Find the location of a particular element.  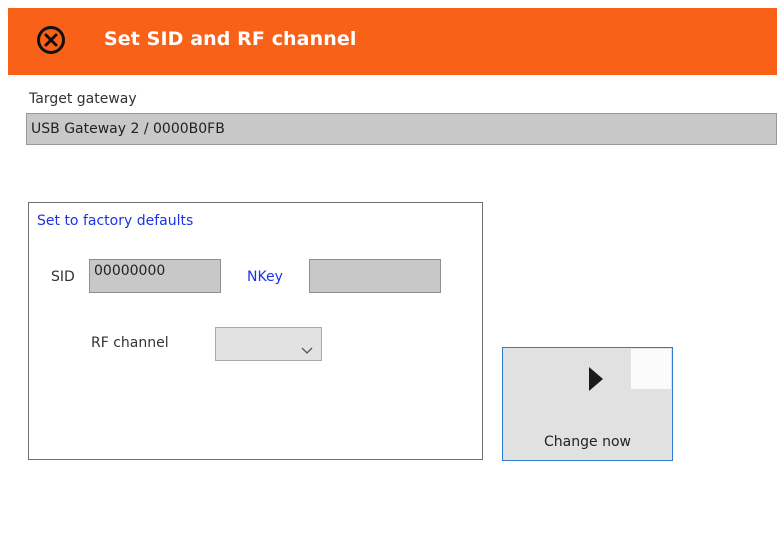

change-now-label: Change now is located at coordinates (587, 442).